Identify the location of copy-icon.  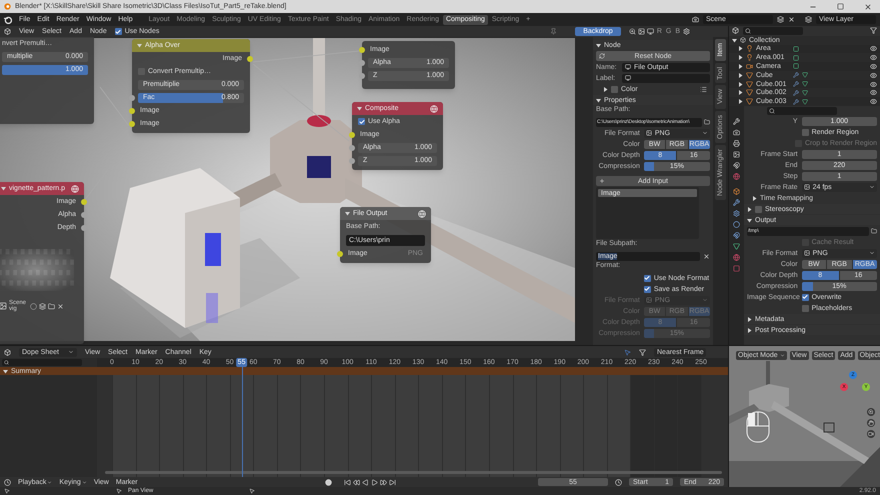
(780, 19).